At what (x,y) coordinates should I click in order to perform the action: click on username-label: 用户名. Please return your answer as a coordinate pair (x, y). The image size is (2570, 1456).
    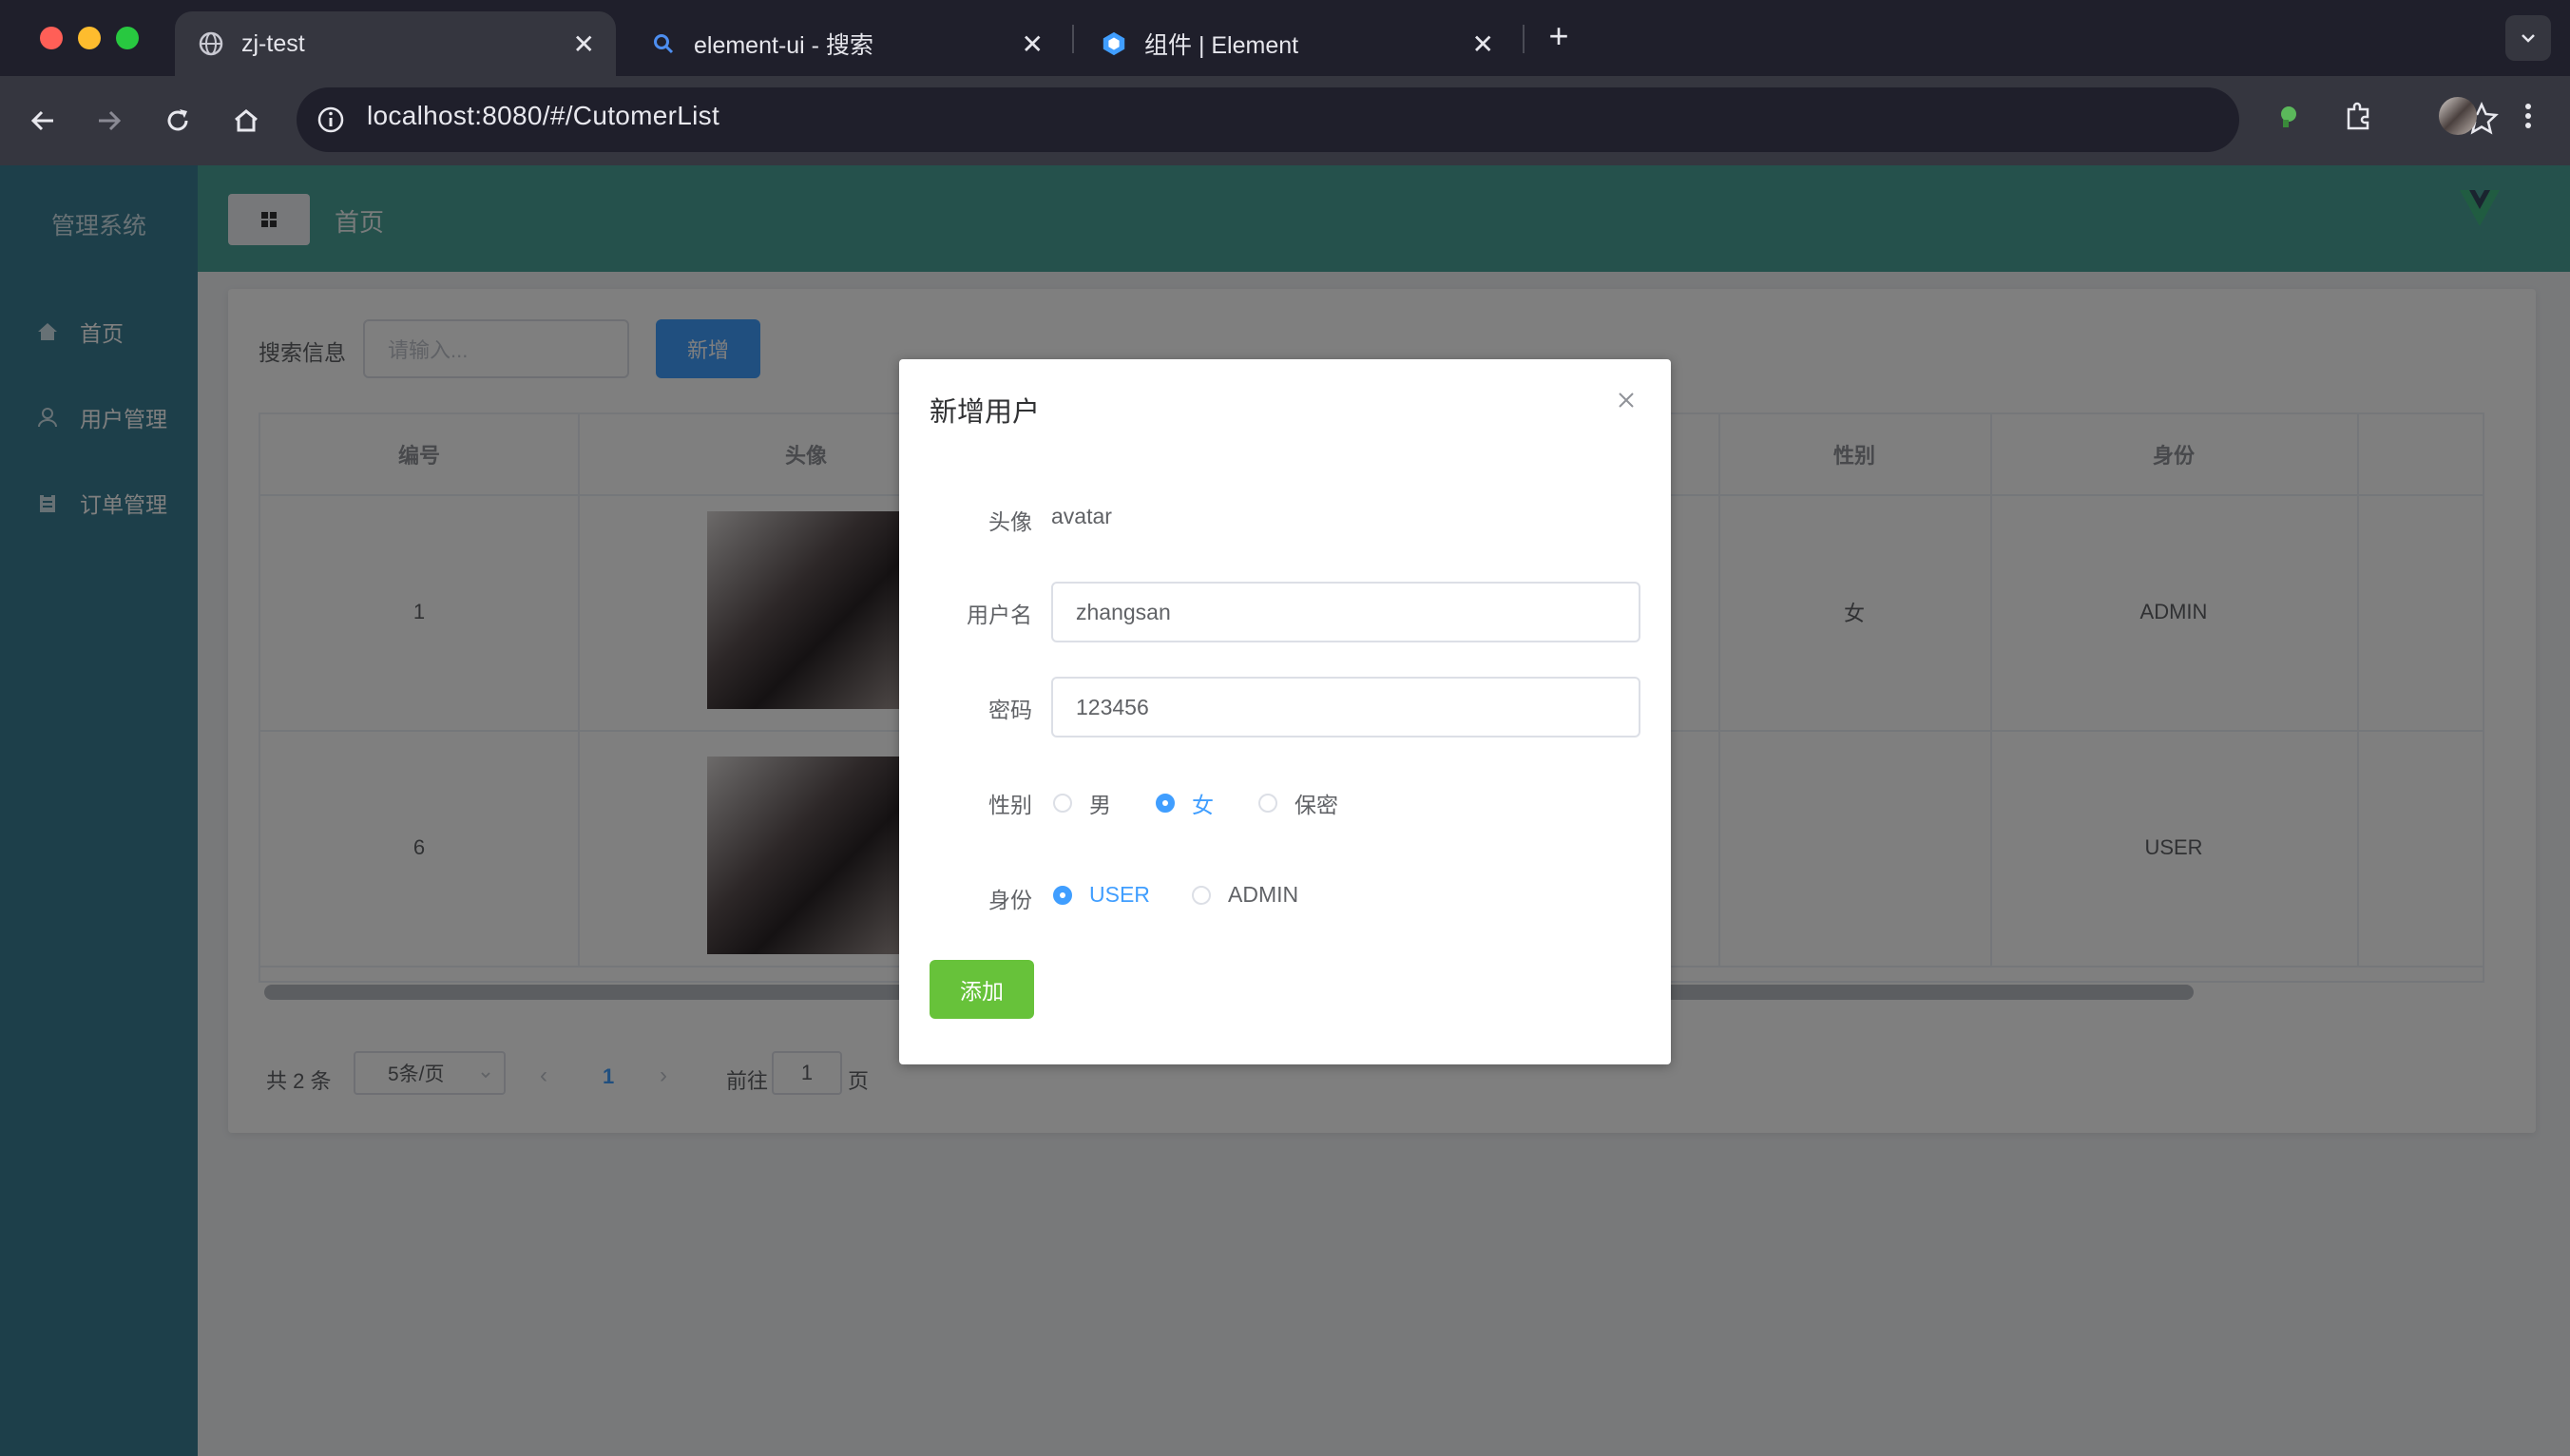
    Looking at the image, I should click on (999, 615).